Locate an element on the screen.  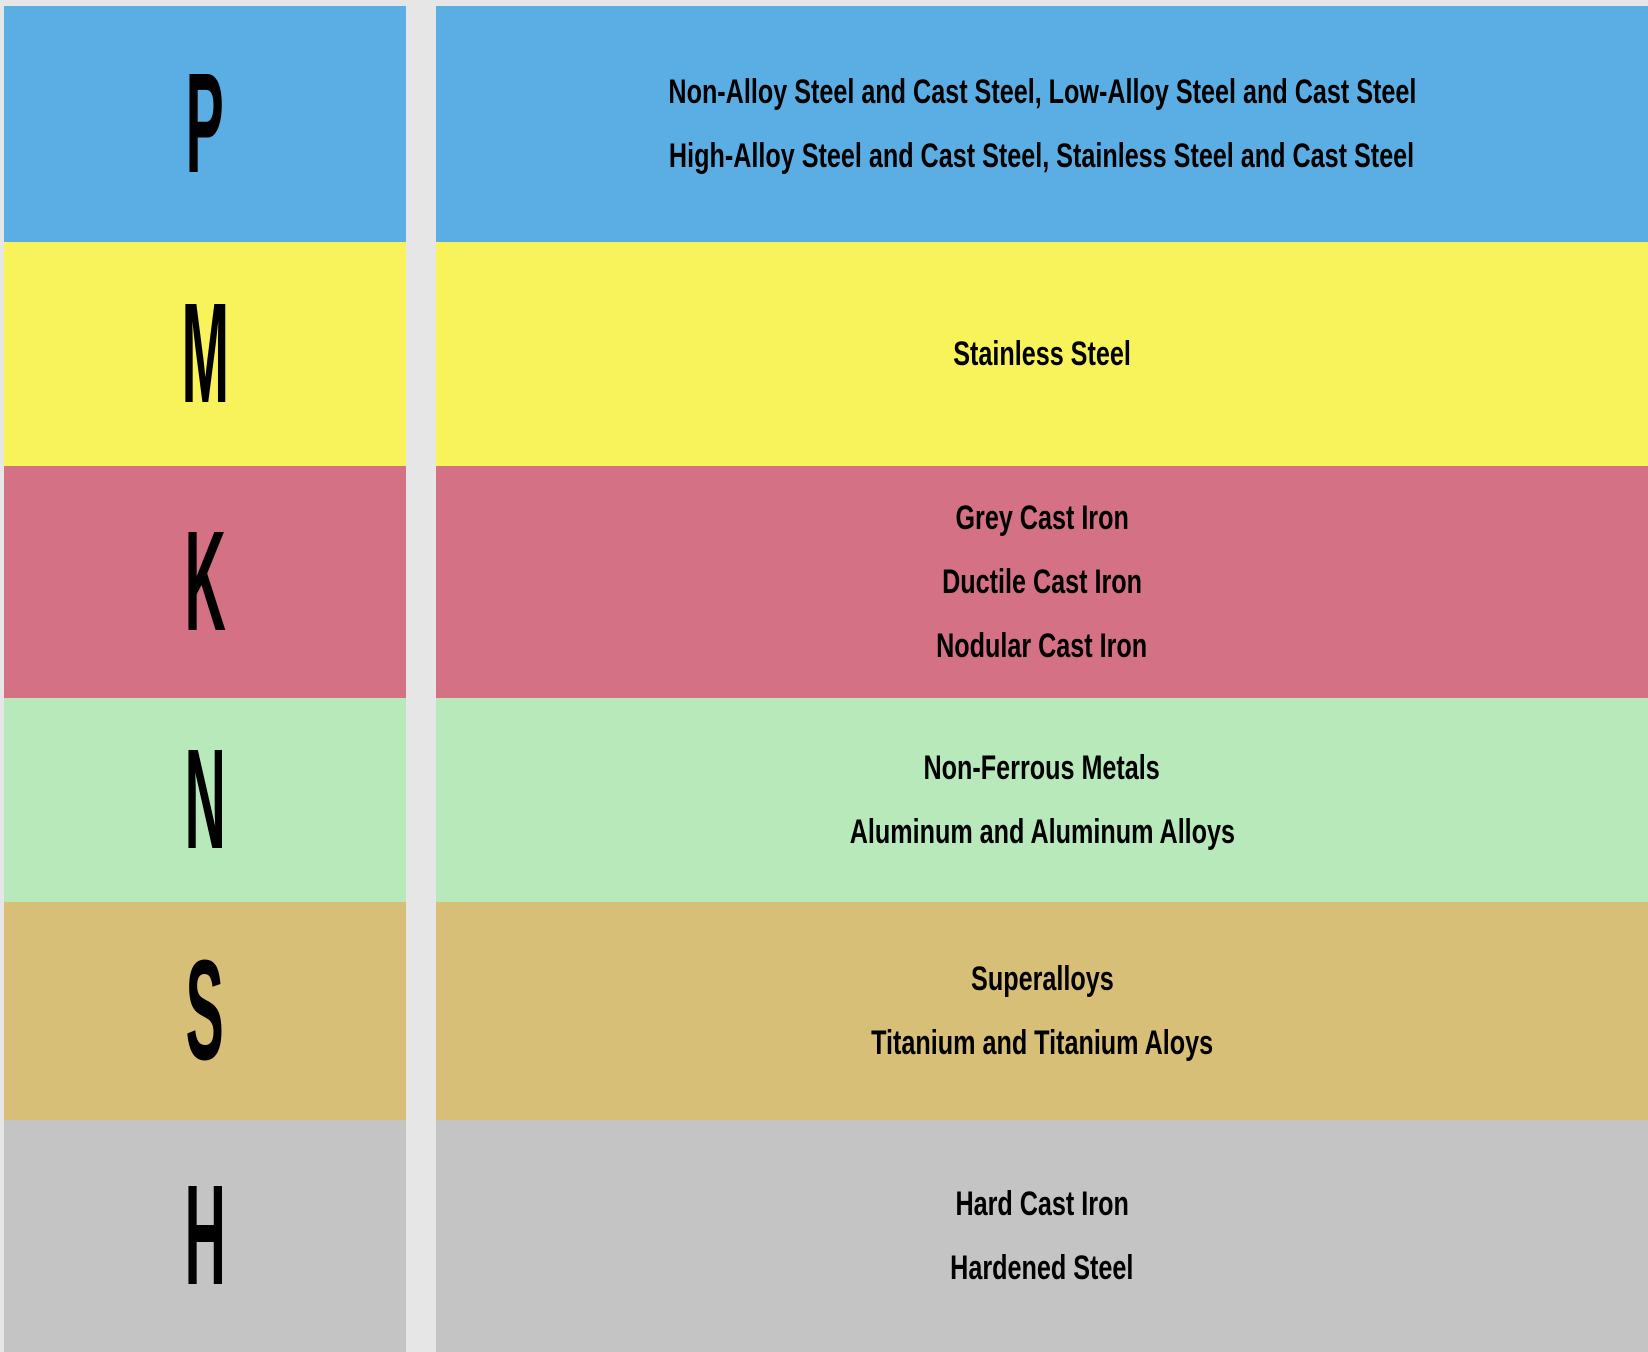
desc-line: Stainless Steel is located at coordinates (1042, 354).